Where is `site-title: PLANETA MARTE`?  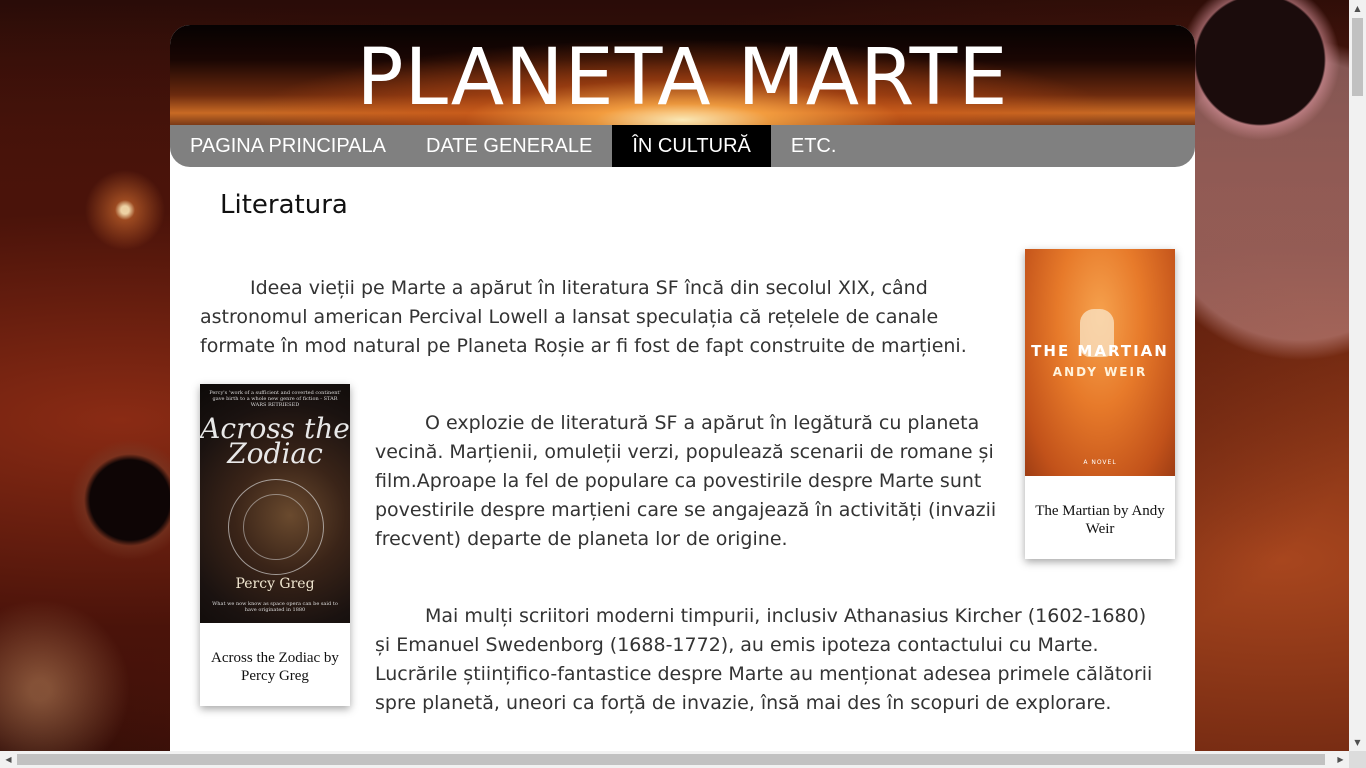
site-title: PLANETA MARTE is located at coordinates (682, 78).